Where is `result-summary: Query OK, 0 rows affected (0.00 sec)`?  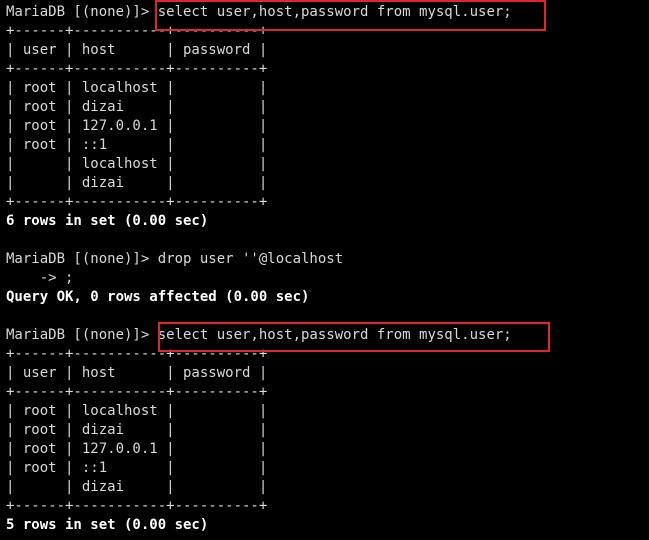
result-summary: Query OK, 0 rows affected (0.00 sec) is located at coordinates (158, 297).